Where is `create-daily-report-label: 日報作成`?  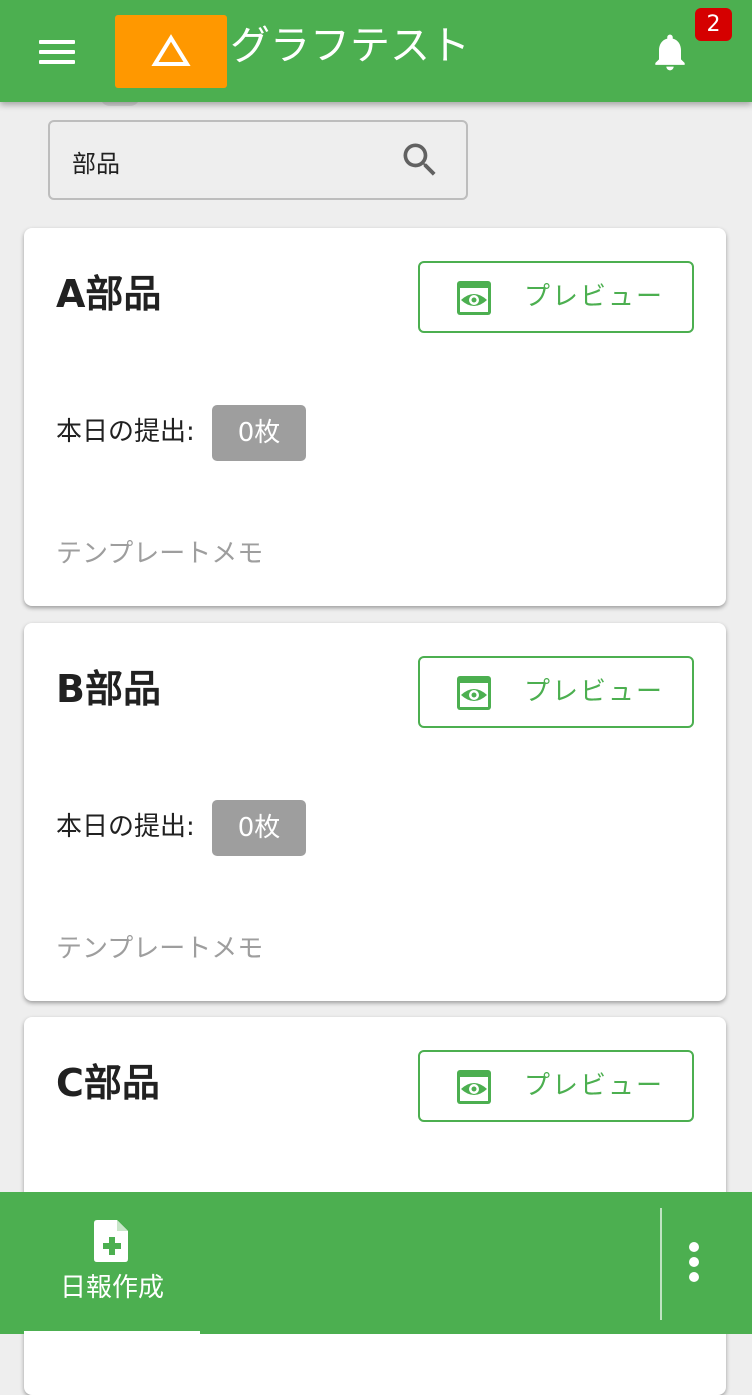 create-daily-report-label: 日報作成 is located at coordinates (111, 1288).